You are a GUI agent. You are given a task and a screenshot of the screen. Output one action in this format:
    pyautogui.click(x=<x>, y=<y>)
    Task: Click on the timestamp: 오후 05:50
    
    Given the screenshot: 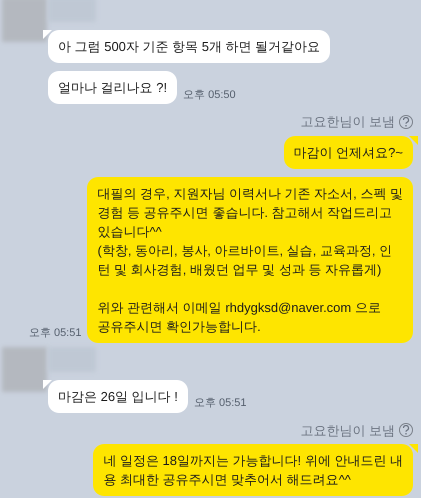 What is the action you would take?
    pyautogui.click(x=209, y=95)
    